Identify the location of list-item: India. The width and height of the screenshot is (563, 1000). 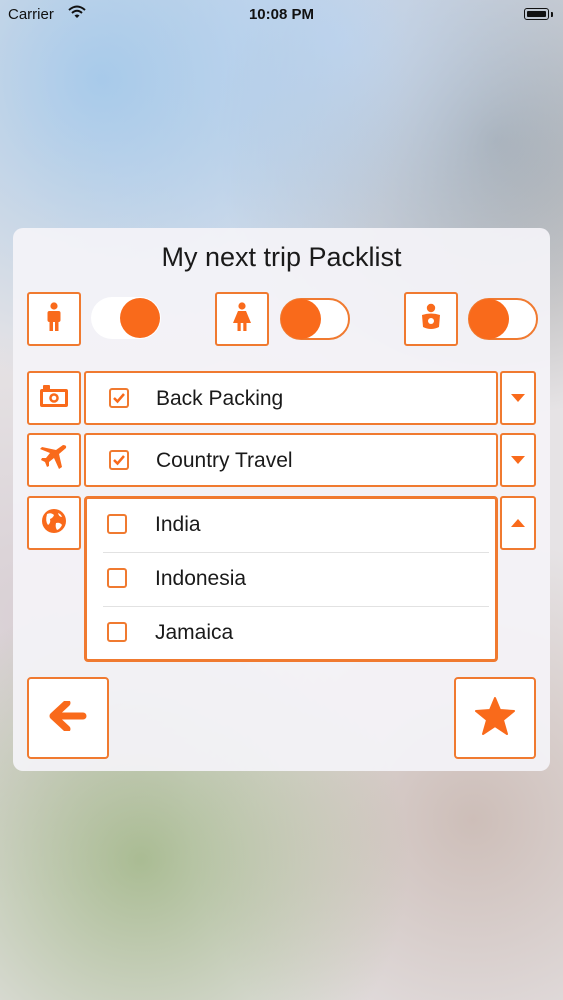
(291, 526).